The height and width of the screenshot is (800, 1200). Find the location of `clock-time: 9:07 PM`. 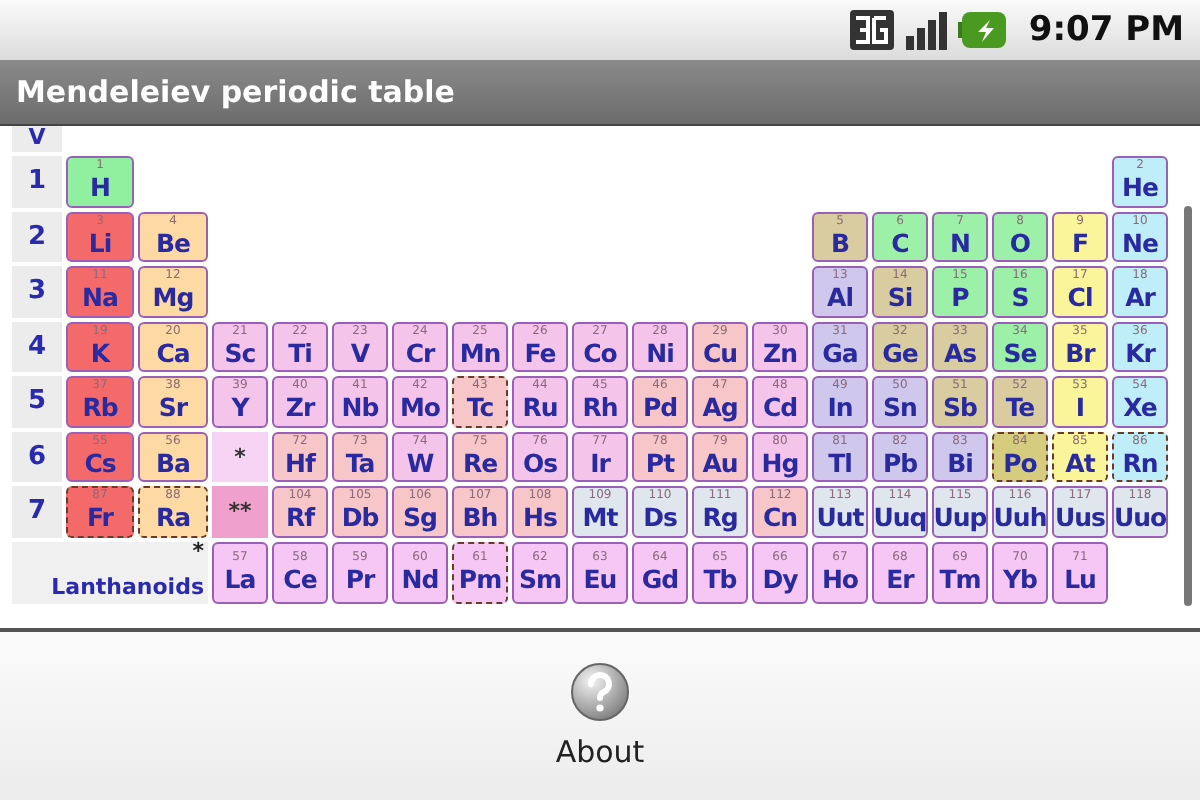

clock-time: 9:07 PM is located at coordinates (1106, 30).